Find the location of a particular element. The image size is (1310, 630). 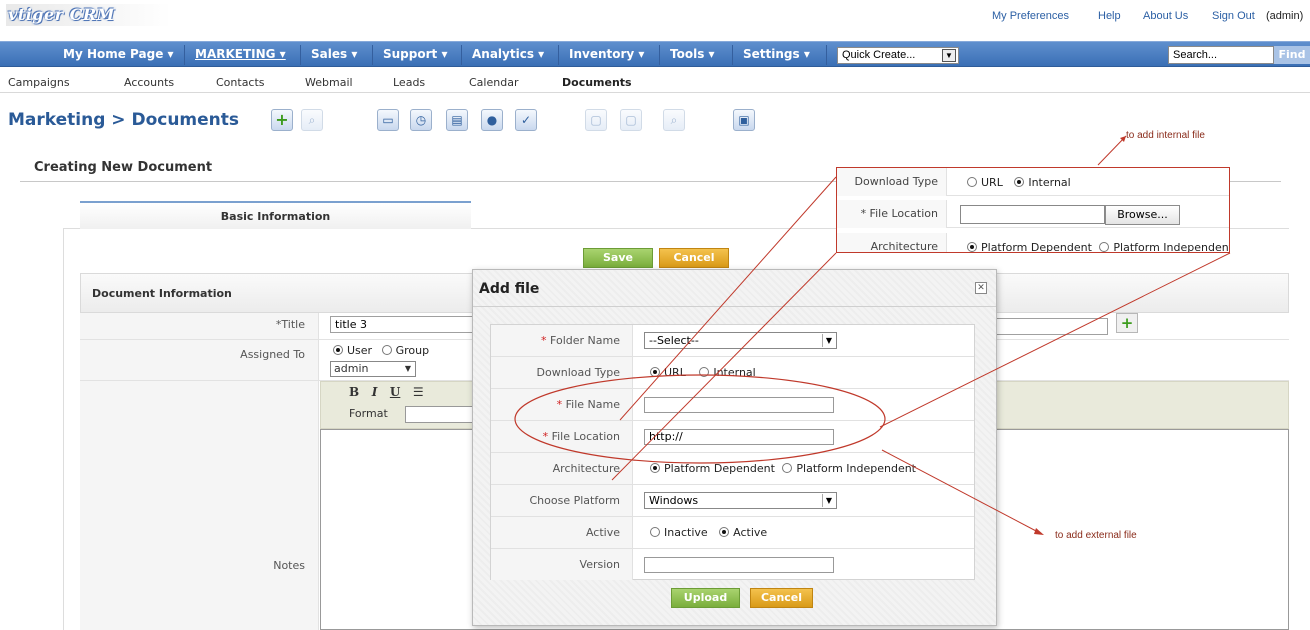

add-icon: + is located at coordinates (1127, 323).